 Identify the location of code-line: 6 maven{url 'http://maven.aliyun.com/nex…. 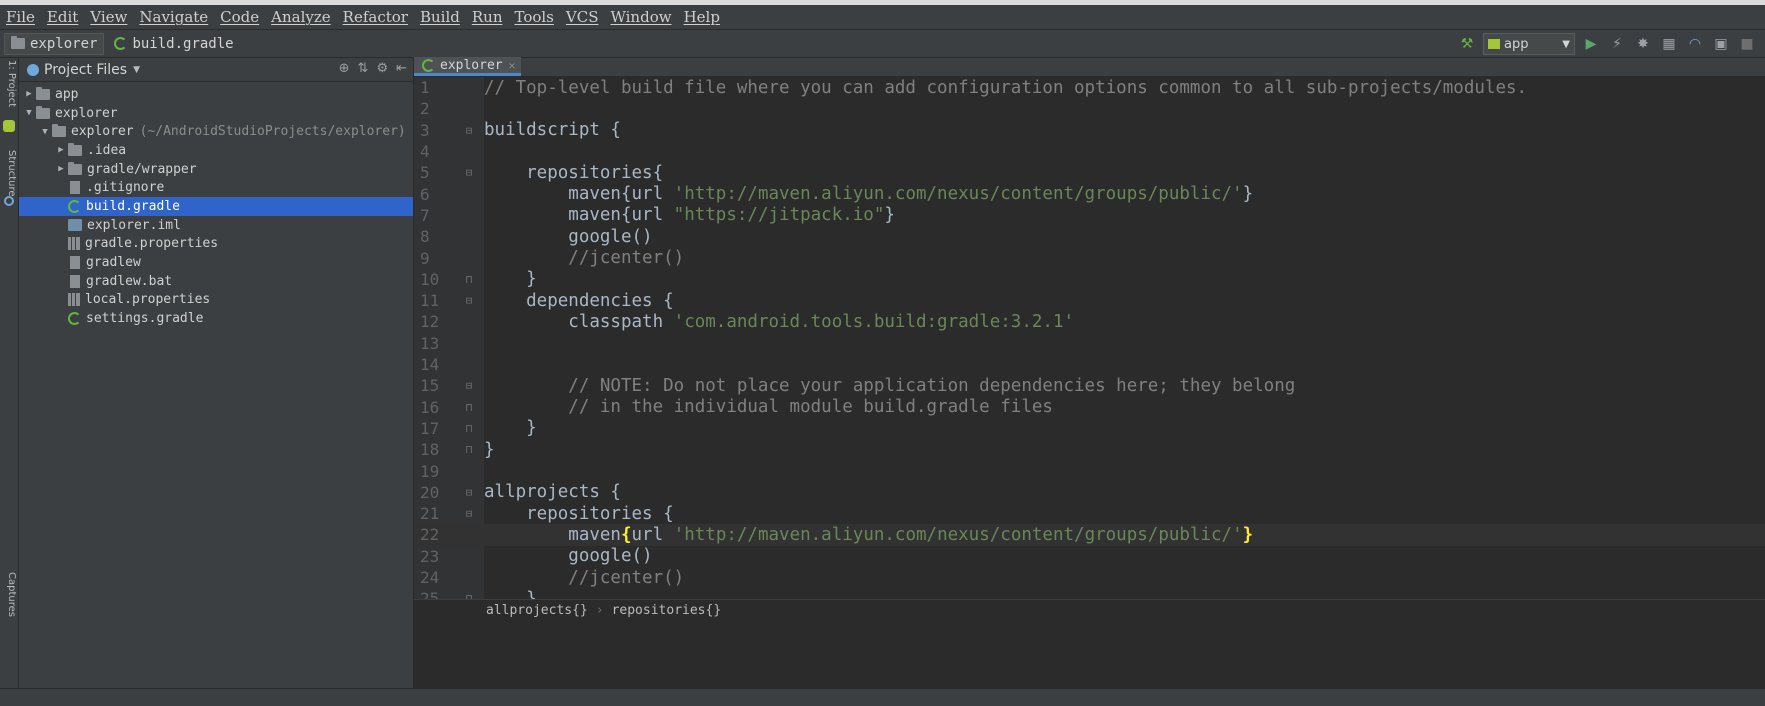
(1089, 194).